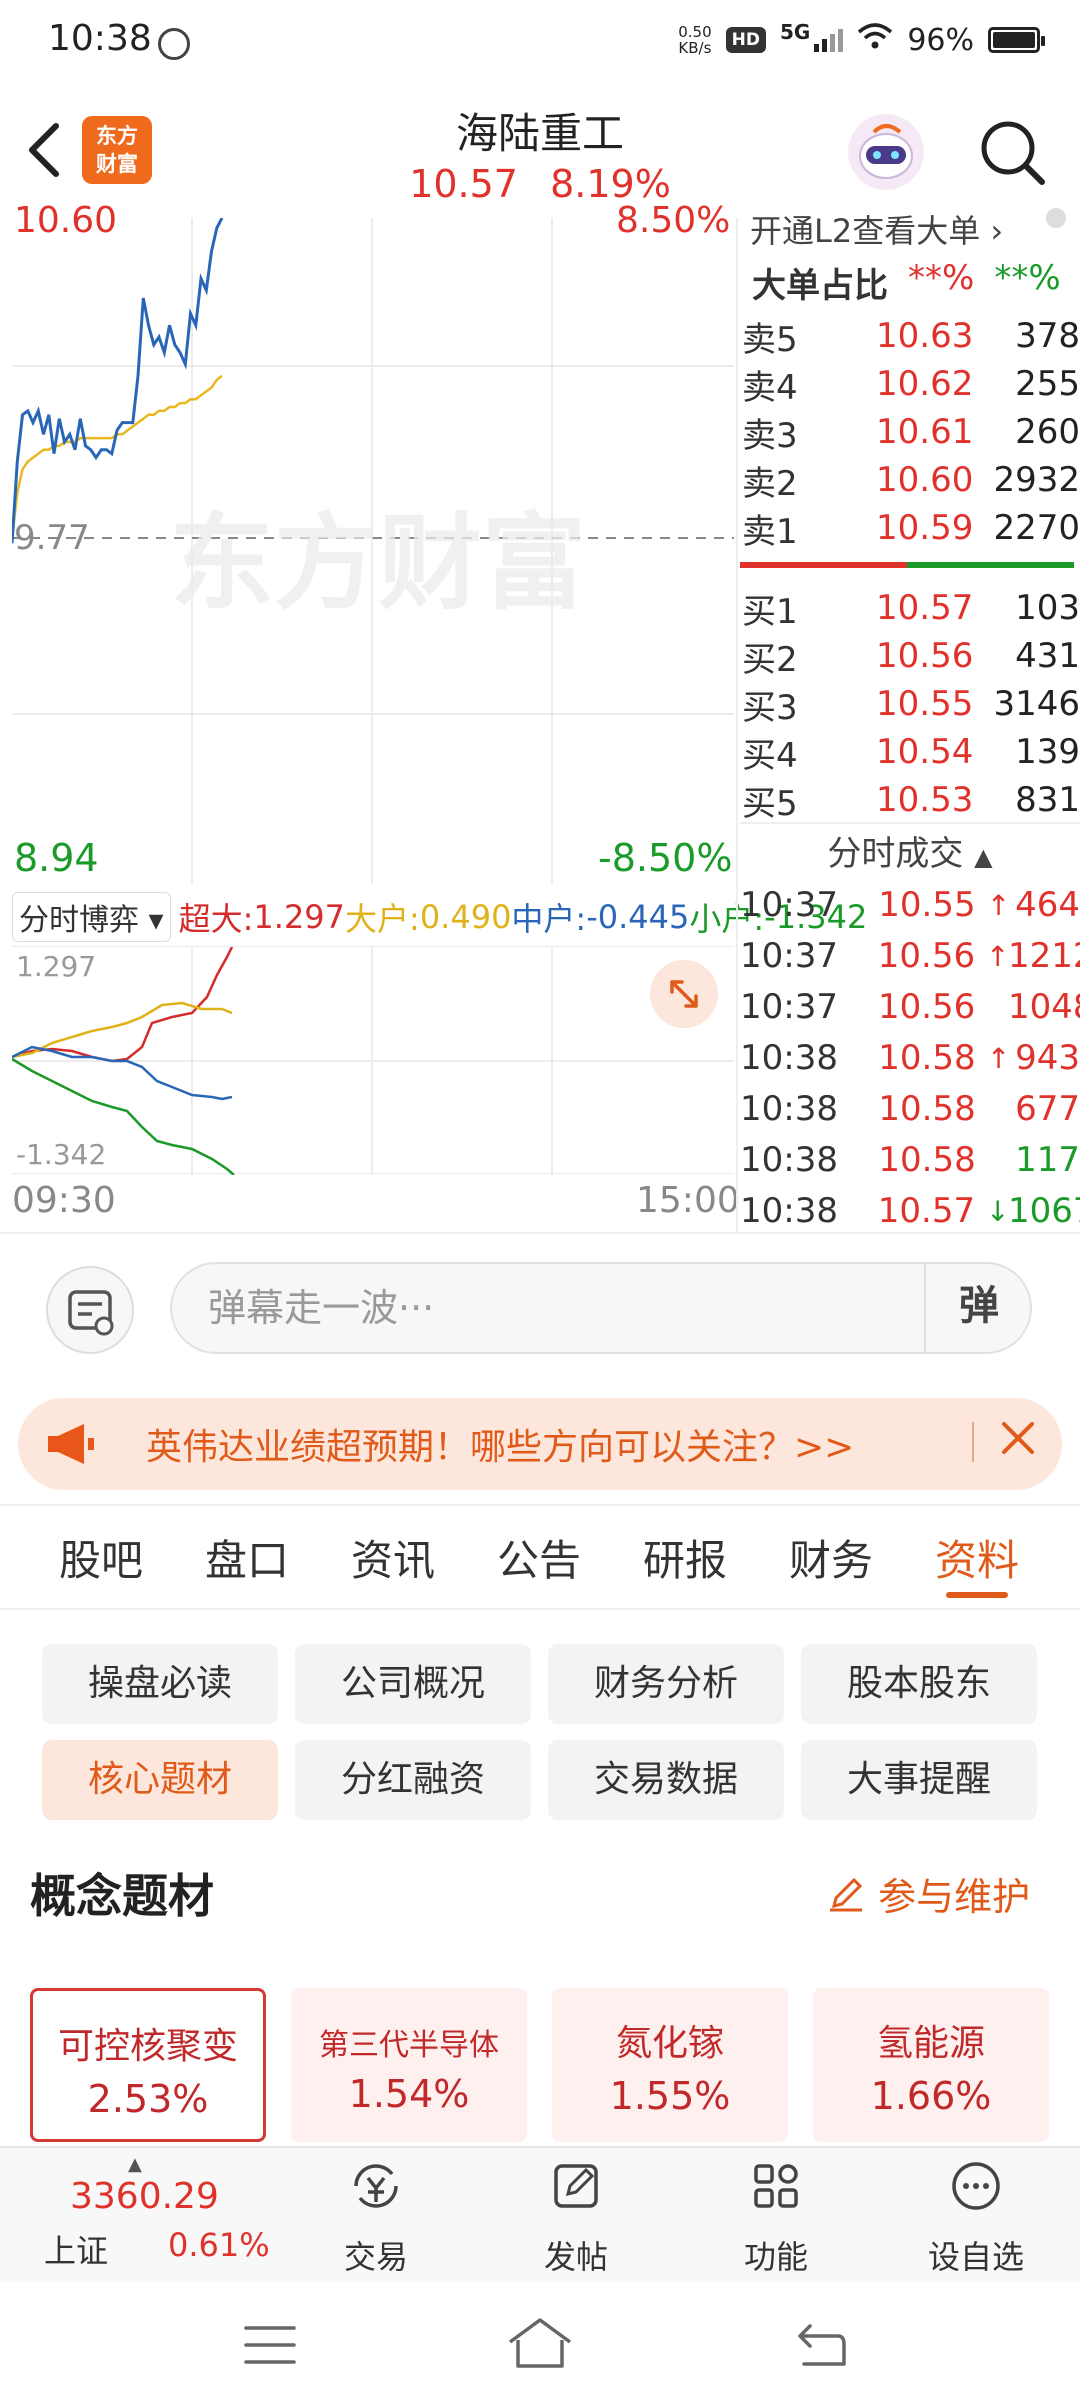 The height and width of the screenshot is (2408, 1080). What do you see at coordinates (910, 528) in the screenshot?
I see `ask-row: 卖1 10.59 2270` at bounding box center [910, 528].